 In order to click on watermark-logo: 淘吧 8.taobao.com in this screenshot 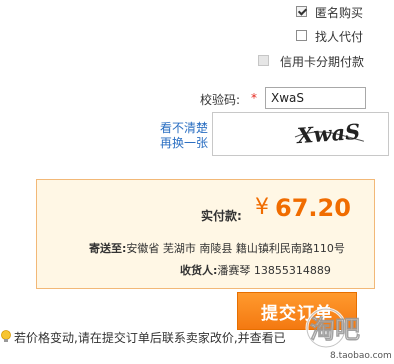, I will do `click(348, 334)`.